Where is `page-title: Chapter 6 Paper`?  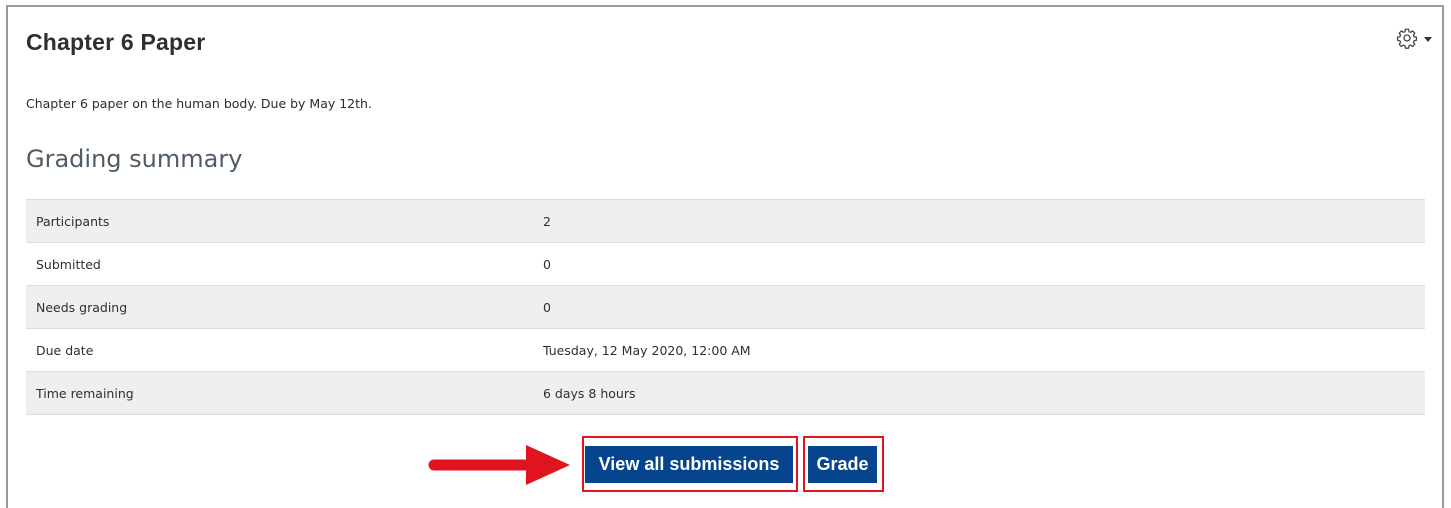
page-title: Chapter 6 Paper is located at coordinates (116, 42).